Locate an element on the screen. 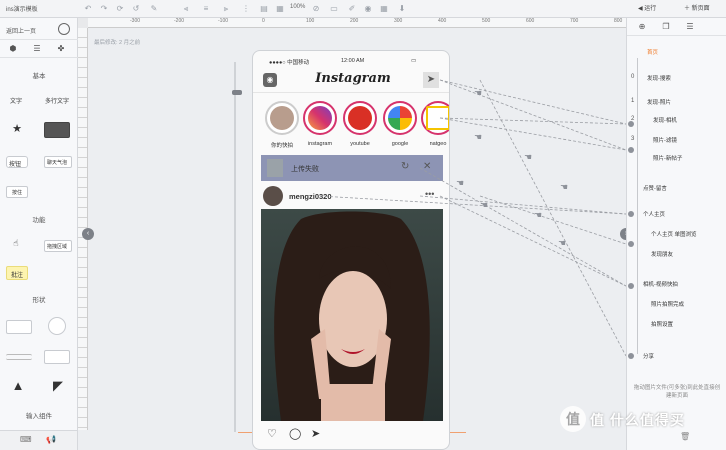  watermark: 值 值 什么值得买 is located at coordinates (636, 419).